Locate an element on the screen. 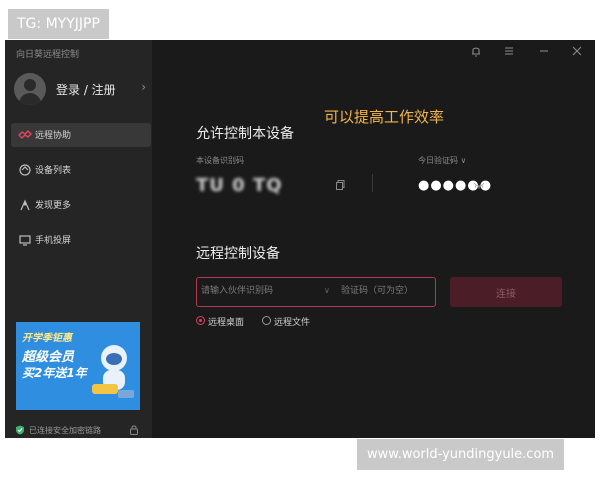  sidebar-item-screen-cast: 手机投屏 is located at coordinates (81, 240).